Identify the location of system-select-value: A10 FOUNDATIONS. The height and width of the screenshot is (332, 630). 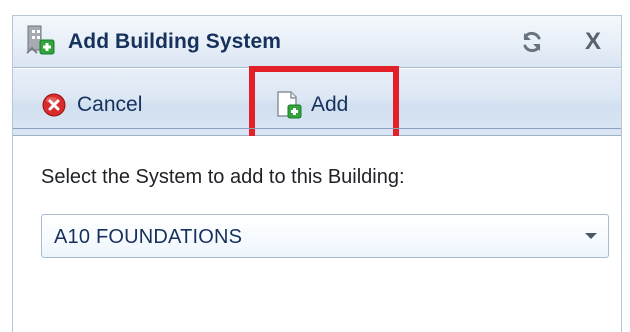
(148, 237).